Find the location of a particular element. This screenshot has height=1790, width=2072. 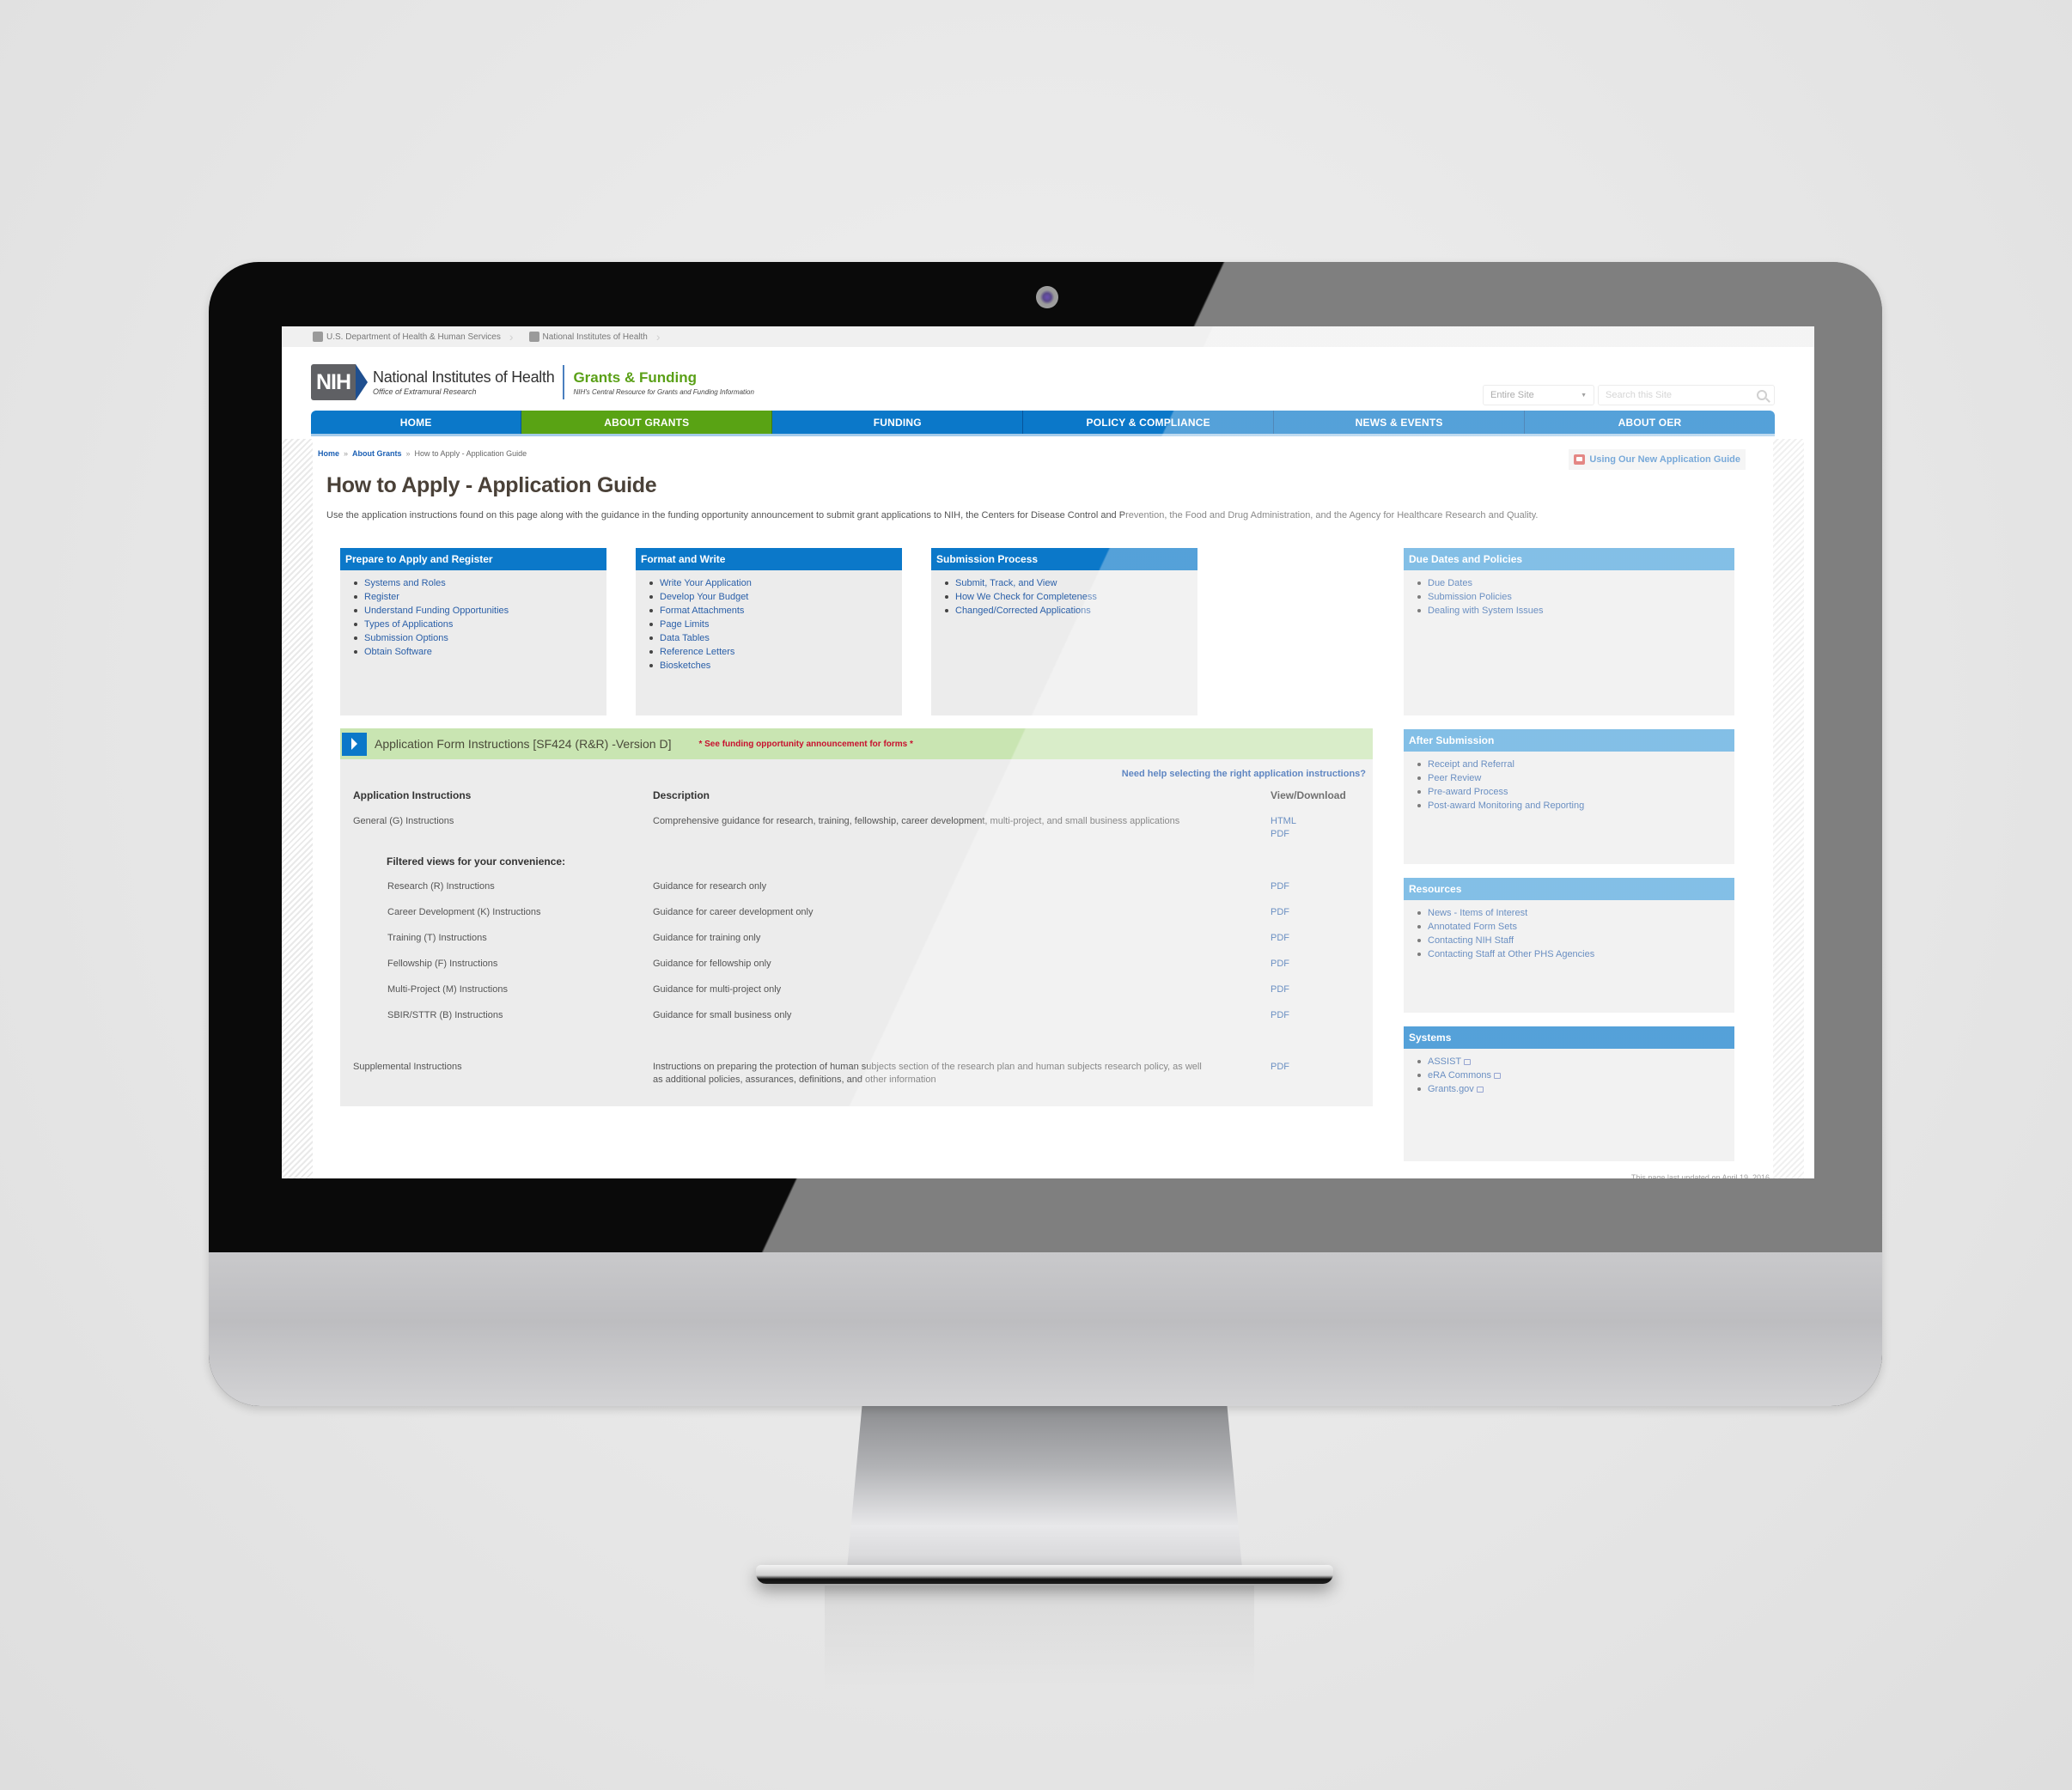

expand-arrow-icon is located at coordinates (354, 744).